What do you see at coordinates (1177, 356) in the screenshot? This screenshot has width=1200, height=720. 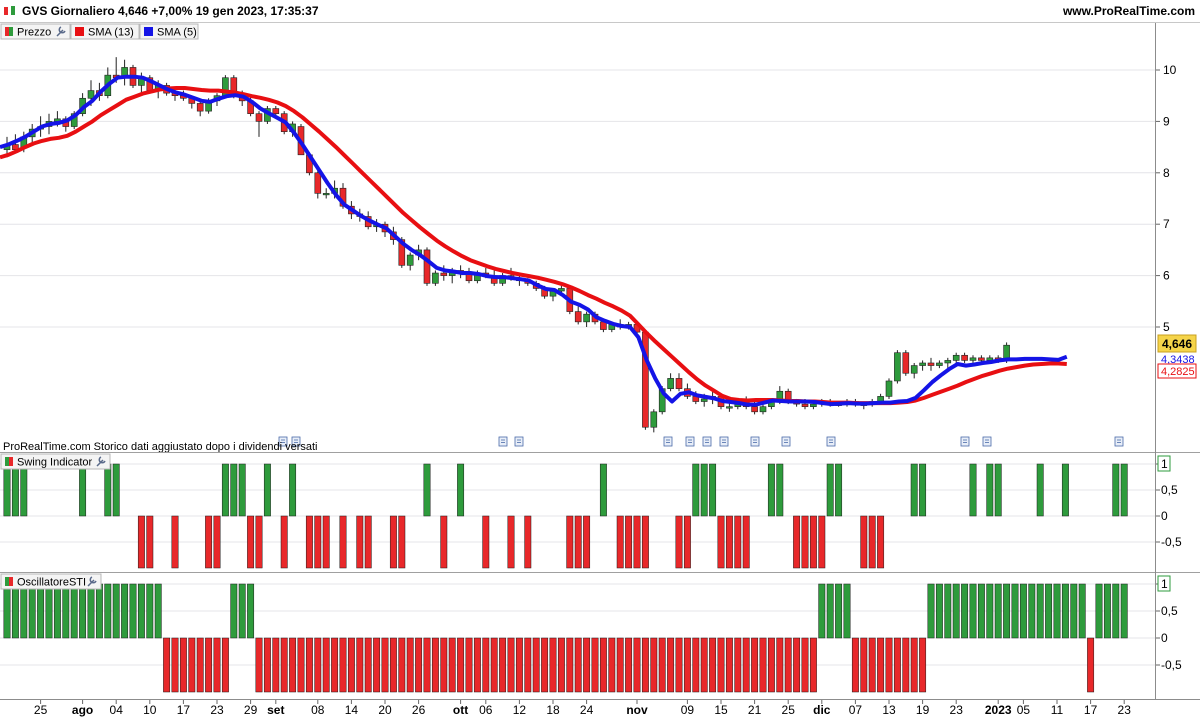 I see `price-tags: 4,646 4,3438 4,2825` at bounding box center [1177, 356].